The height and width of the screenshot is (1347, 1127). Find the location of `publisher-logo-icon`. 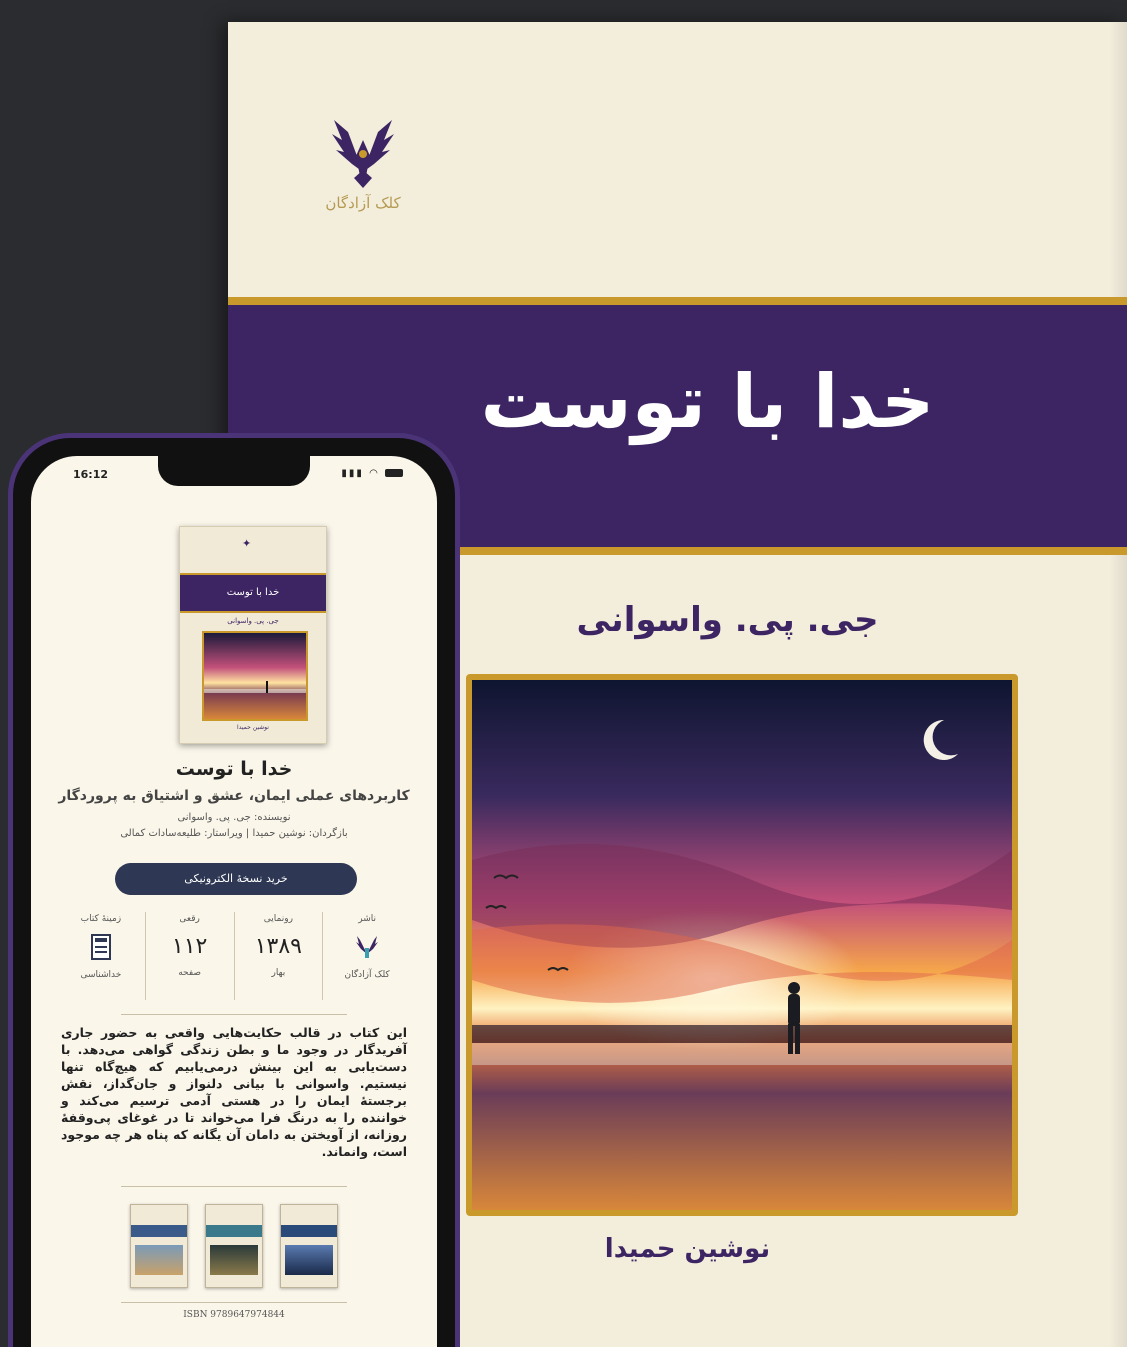

publisher-logo-icon is located at coordinates (367, 949).